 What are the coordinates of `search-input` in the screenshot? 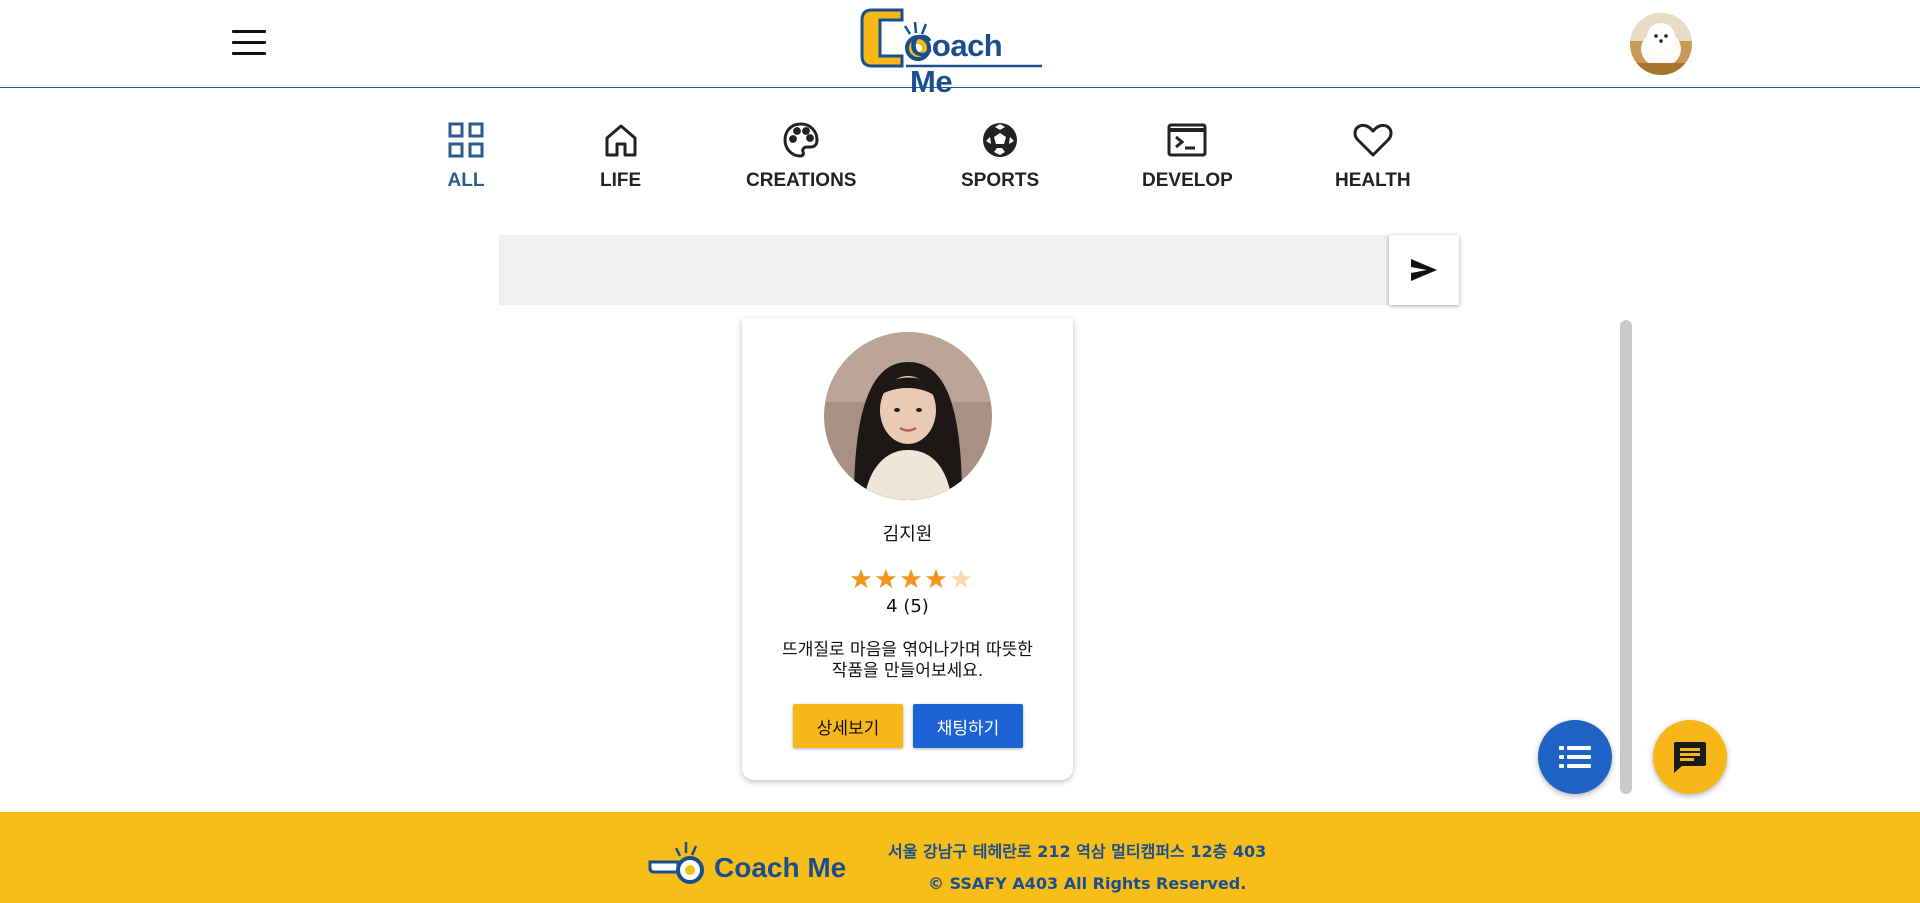 It's located at (944, 270).